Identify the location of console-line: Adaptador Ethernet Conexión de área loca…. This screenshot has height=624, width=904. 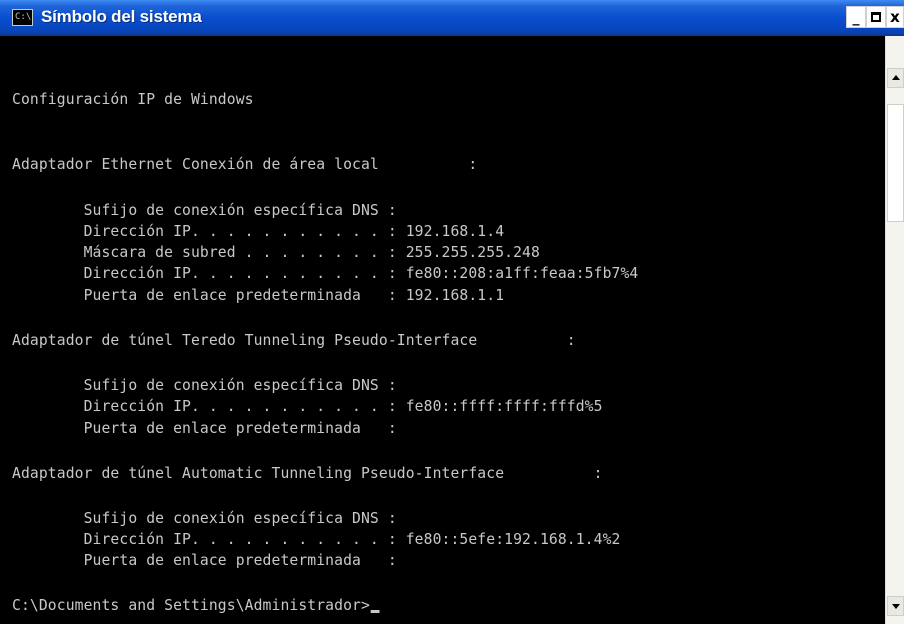
(245, 164).